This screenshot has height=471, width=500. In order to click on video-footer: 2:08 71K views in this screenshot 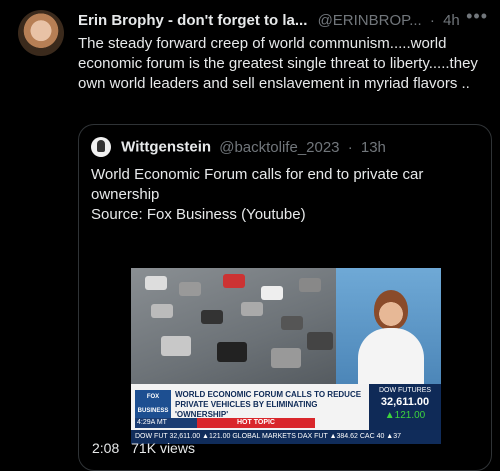, I will do `click(143, 448)`.